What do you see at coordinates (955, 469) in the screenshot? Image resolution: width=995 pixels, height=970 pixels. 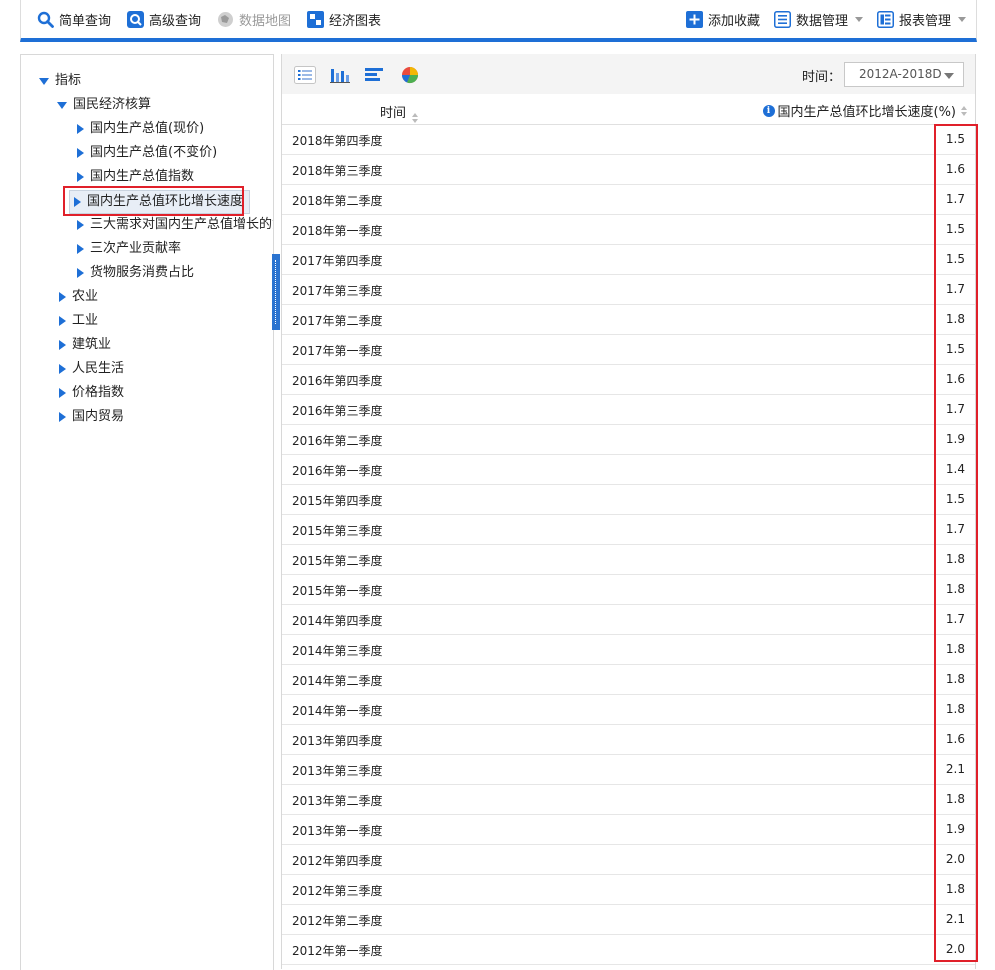 I see `row-value-cell: 1.4` at bounding box center [955, 469].